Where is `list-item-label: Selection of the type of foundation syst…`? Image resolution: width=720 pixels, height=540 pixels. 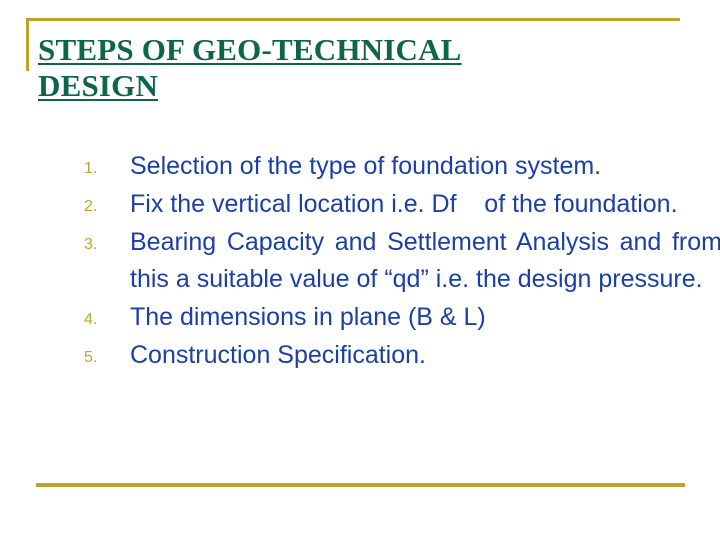 list-item-label: Selection of the type of foundation syst… is located at coordinates (366, 166).